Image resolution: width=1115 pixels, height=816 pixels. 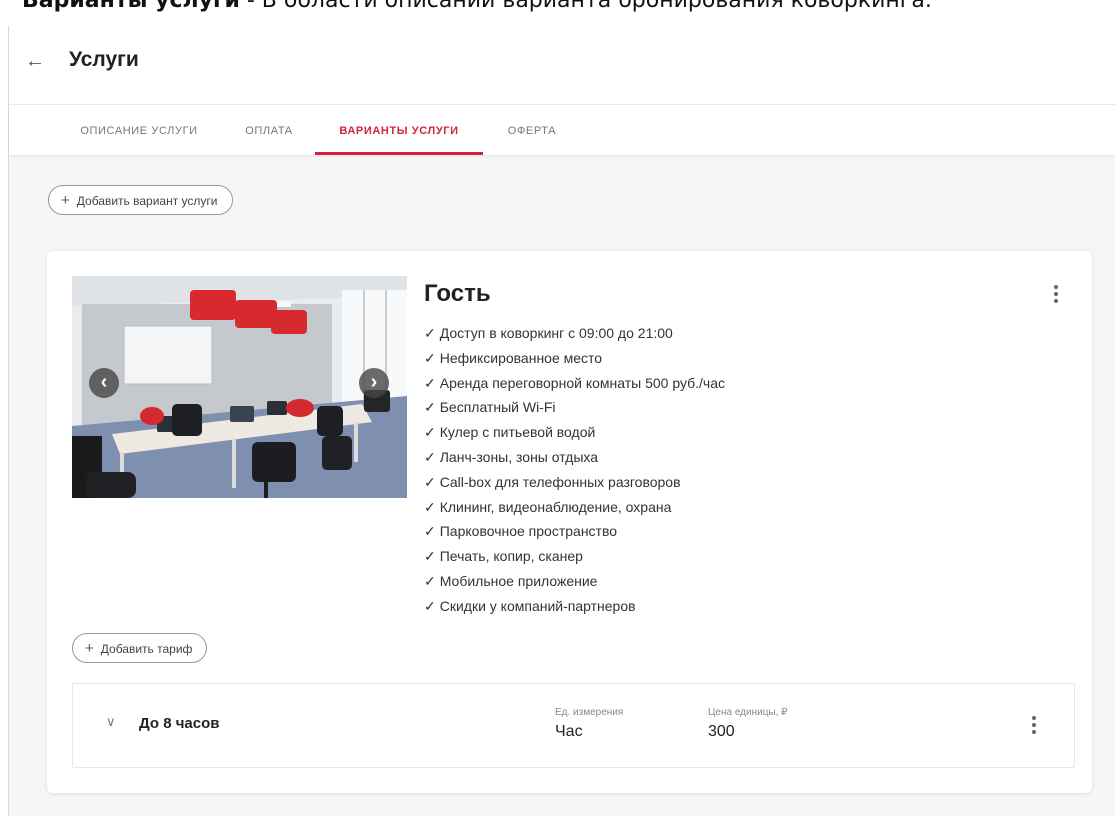 I want to click on feature-item: ✓ Мобильное приложение, so click(x=574, y=581).